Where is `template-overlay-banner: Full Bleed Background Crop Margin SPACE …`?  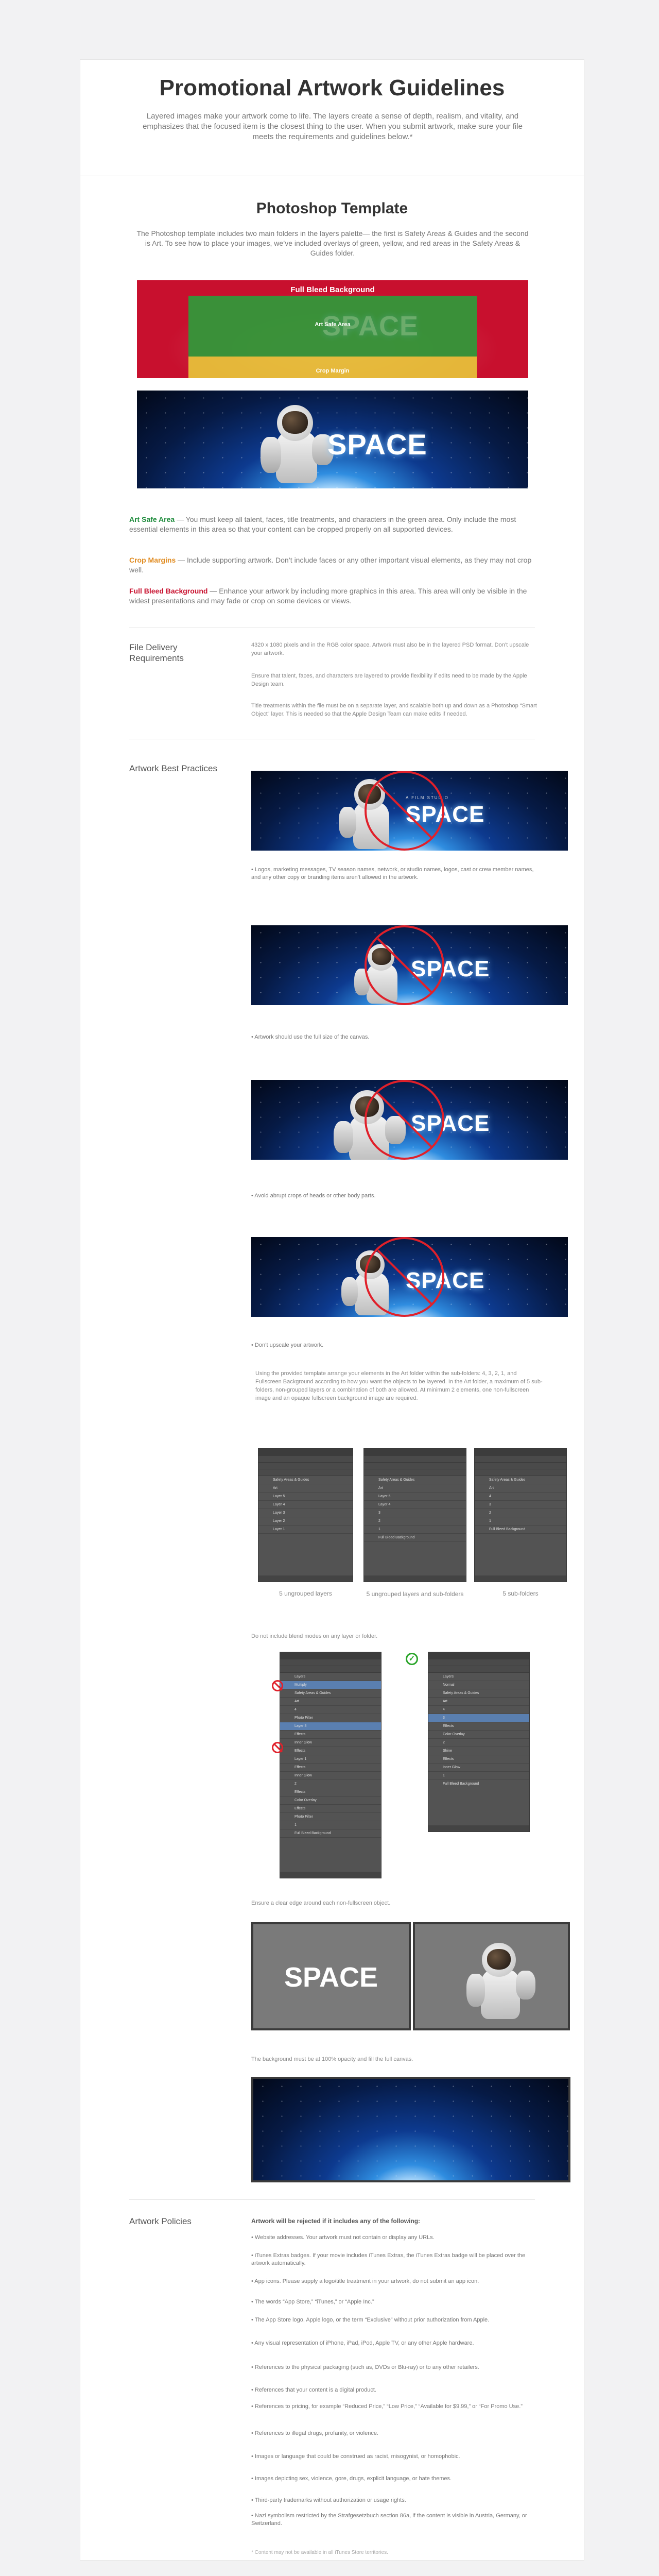 template-overlay-banner: Full Bleed Background Crop Margin SPACE … is located at coordinates (333, 329).